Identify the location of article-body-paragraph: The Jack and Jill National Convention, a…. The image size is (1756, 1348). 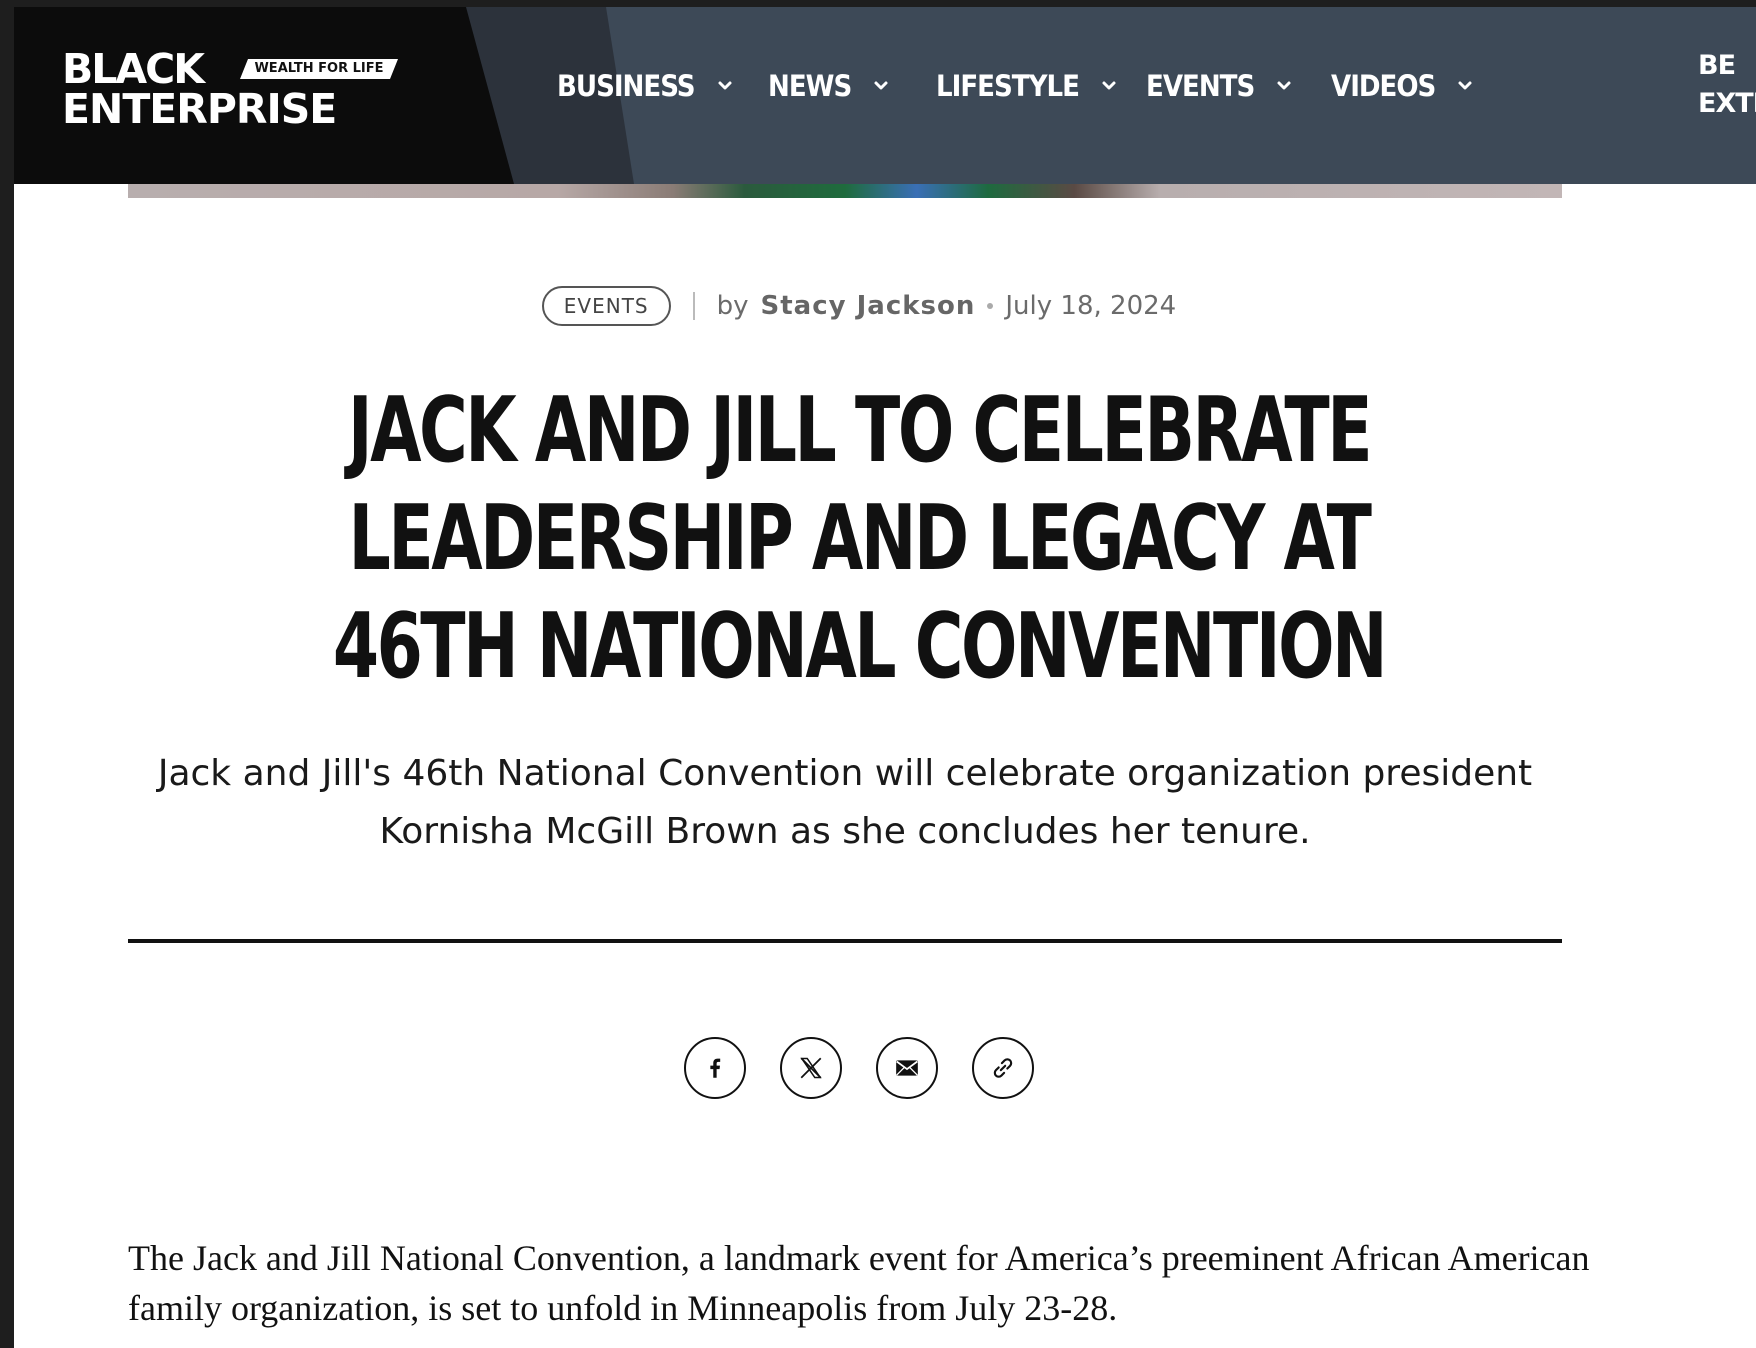
(859, 1283).